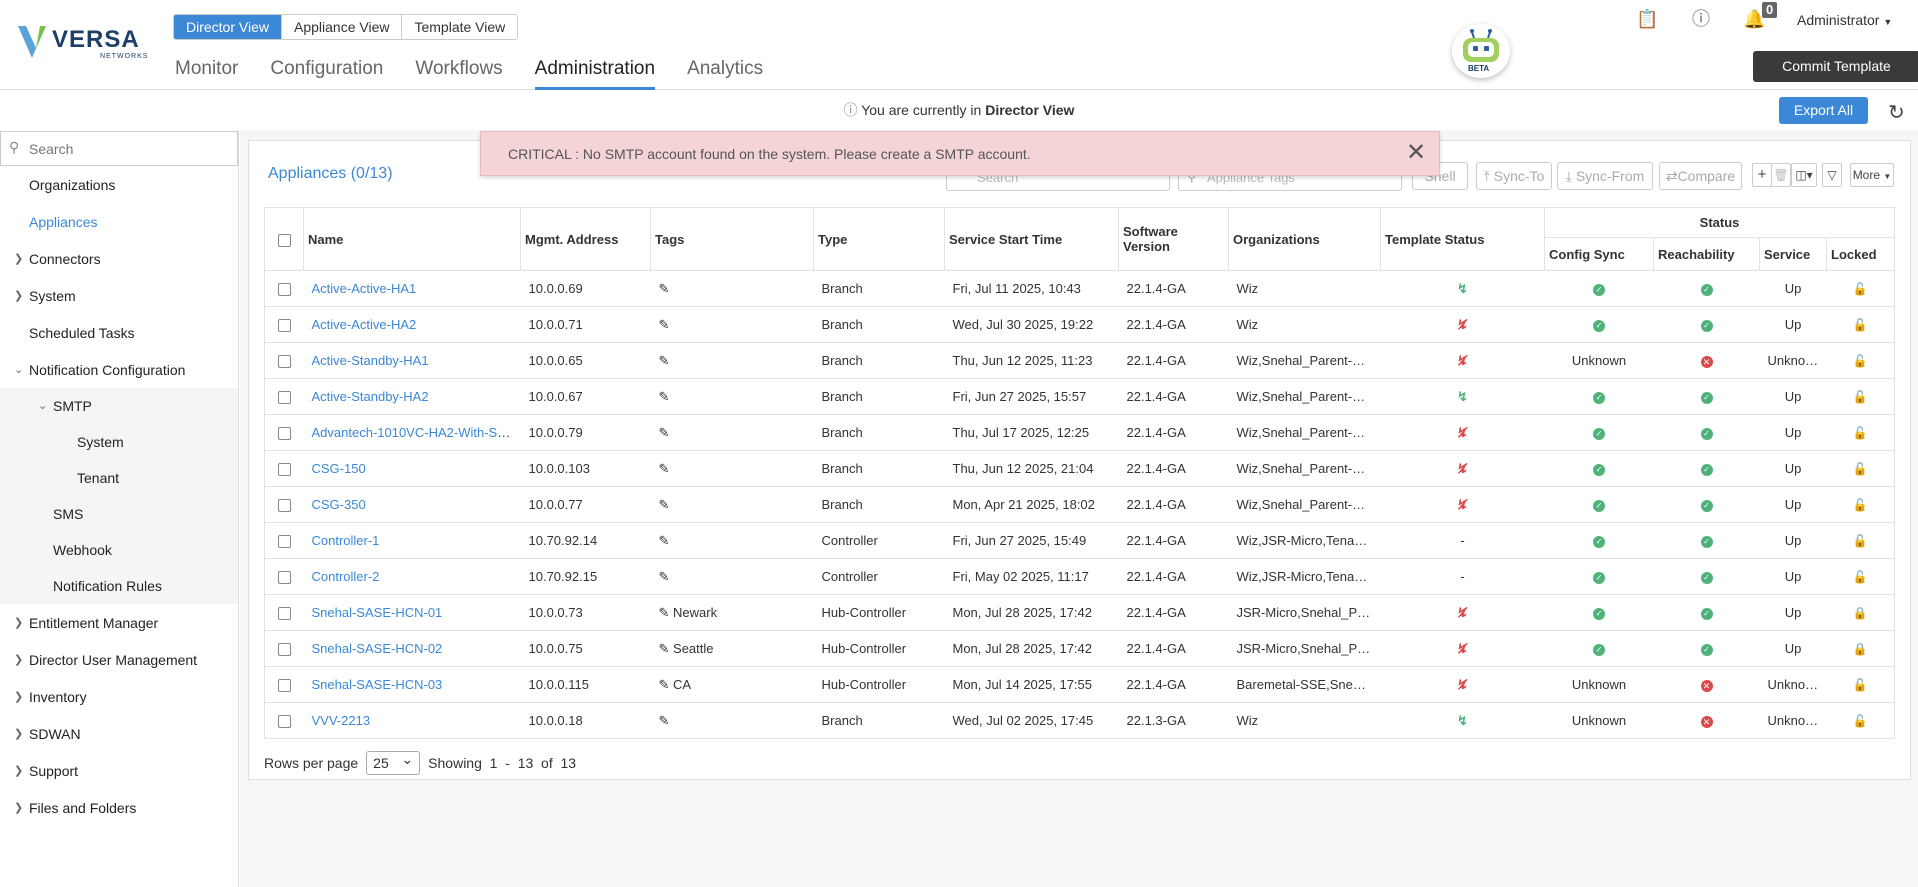 The width and height of the screenshot is (1918, 887). Describe the element at coordinates (1781, 175) in the screenshot. I see `delete-icon: 🗑` at that location.